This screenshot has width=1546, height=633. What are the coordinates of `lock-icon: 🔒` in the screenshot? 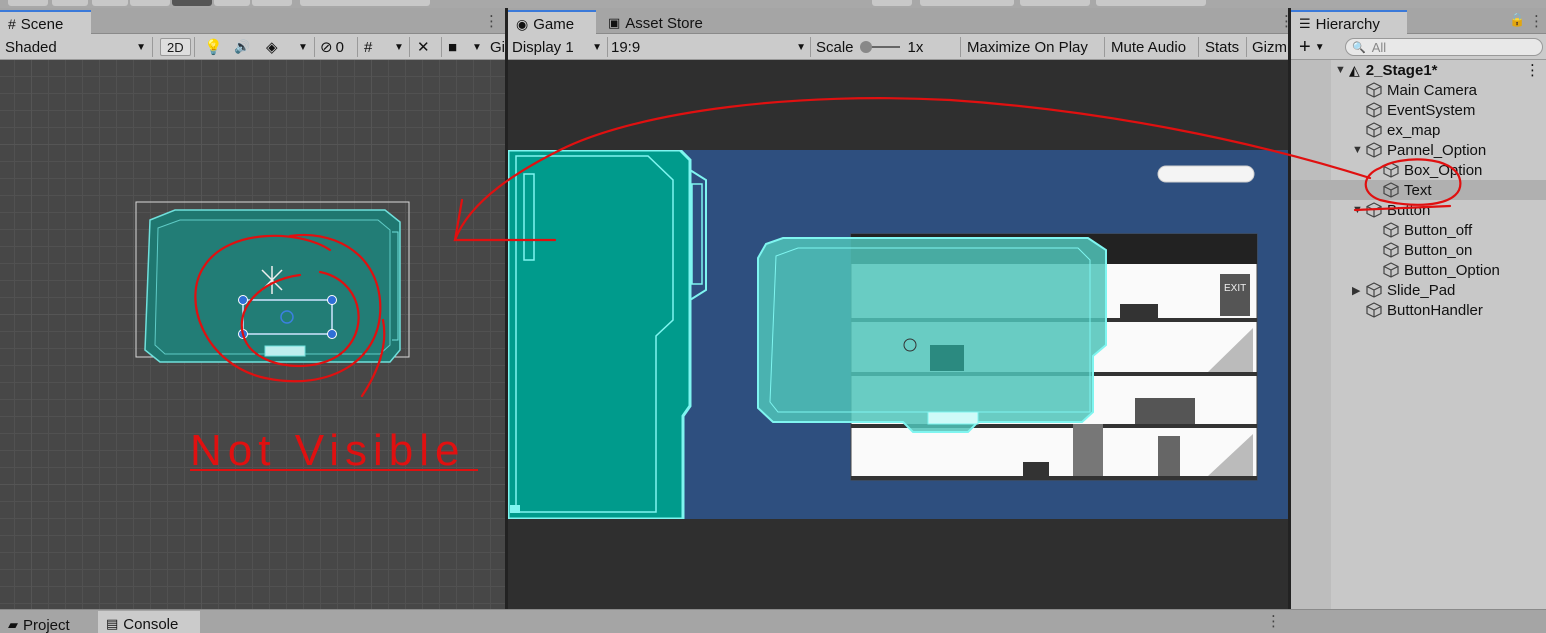 It's located at (1517, 20).